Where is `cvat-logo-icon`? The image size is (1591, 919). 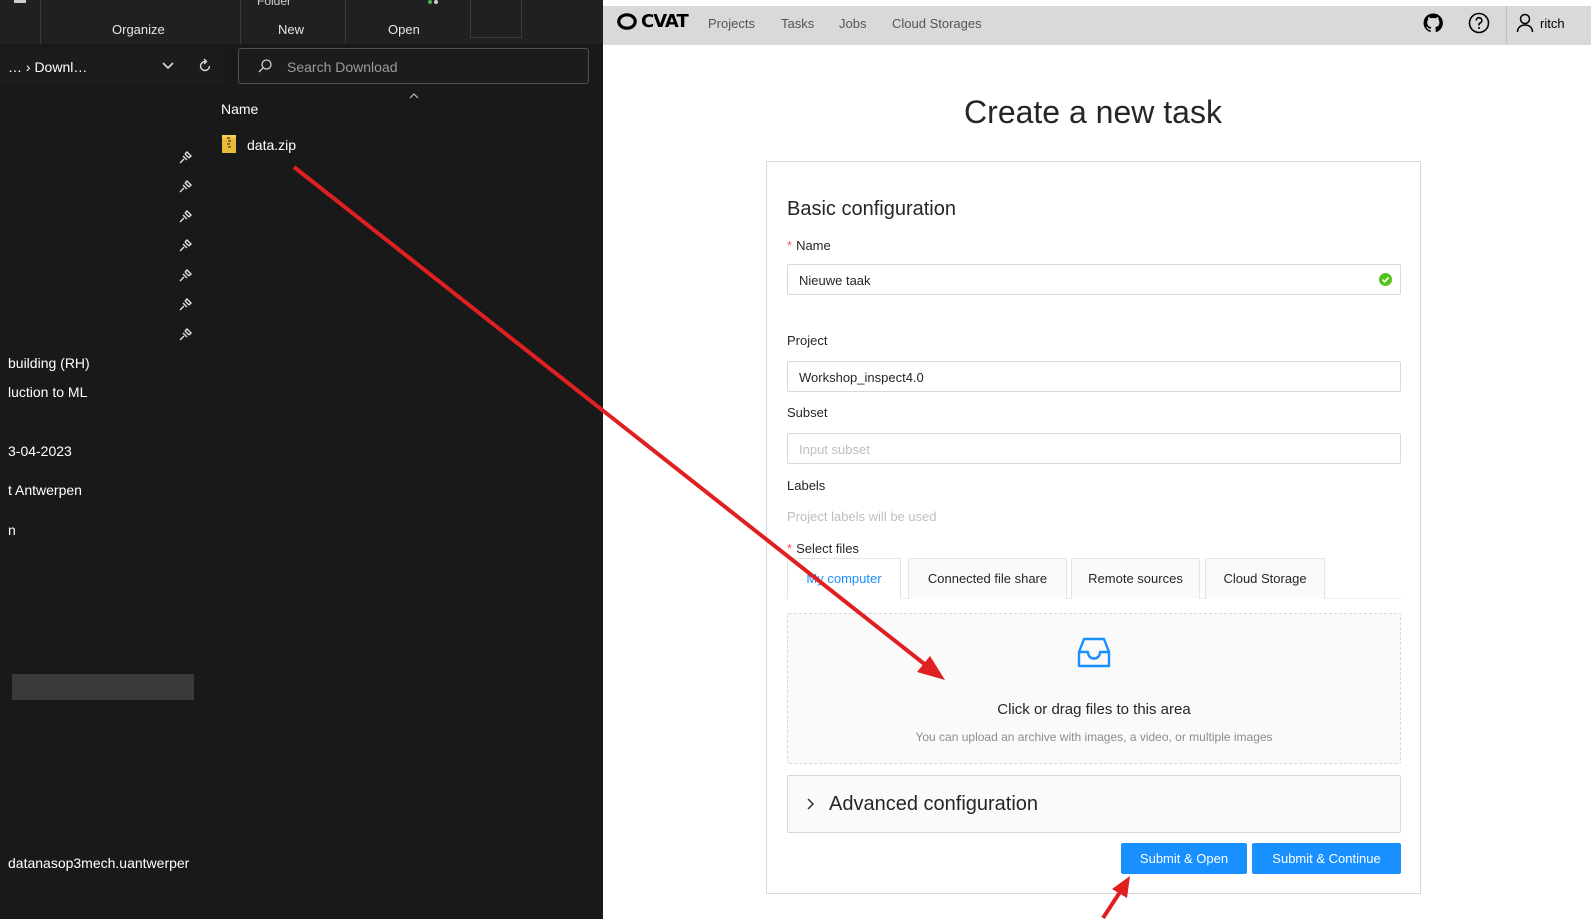 cvat-logo-icon is located at coordinates (627, 21).